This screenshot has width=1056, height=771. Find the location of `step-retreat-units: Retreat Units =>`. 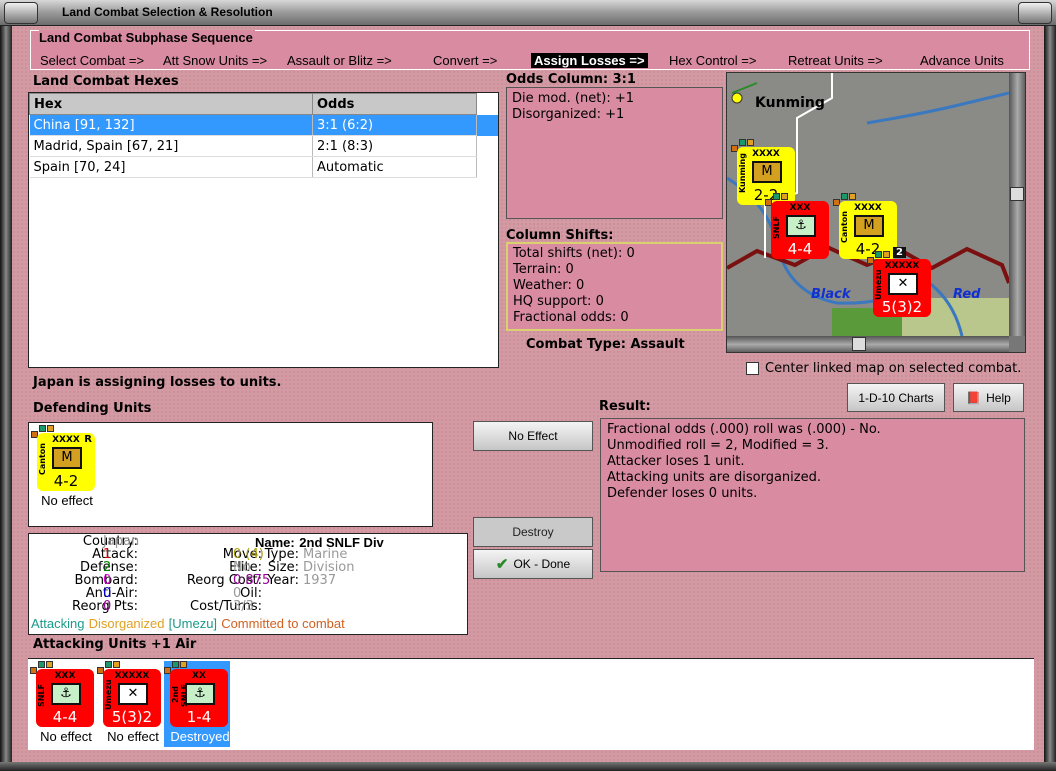

step-retreat-units: Retreat Units => is located at coordinates (835, 60).